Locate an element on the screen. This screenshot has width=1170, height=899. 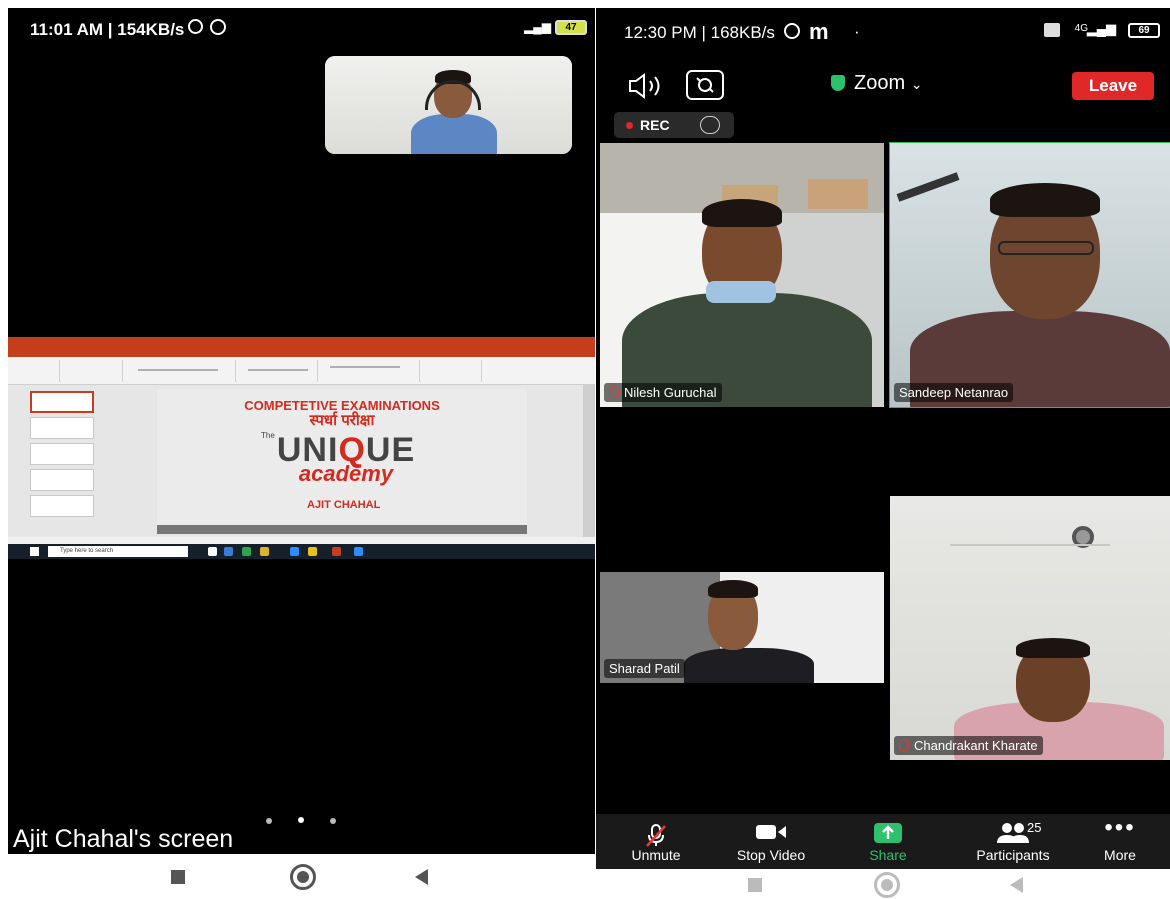
speaker-icon is located at coordinates (646, 86).